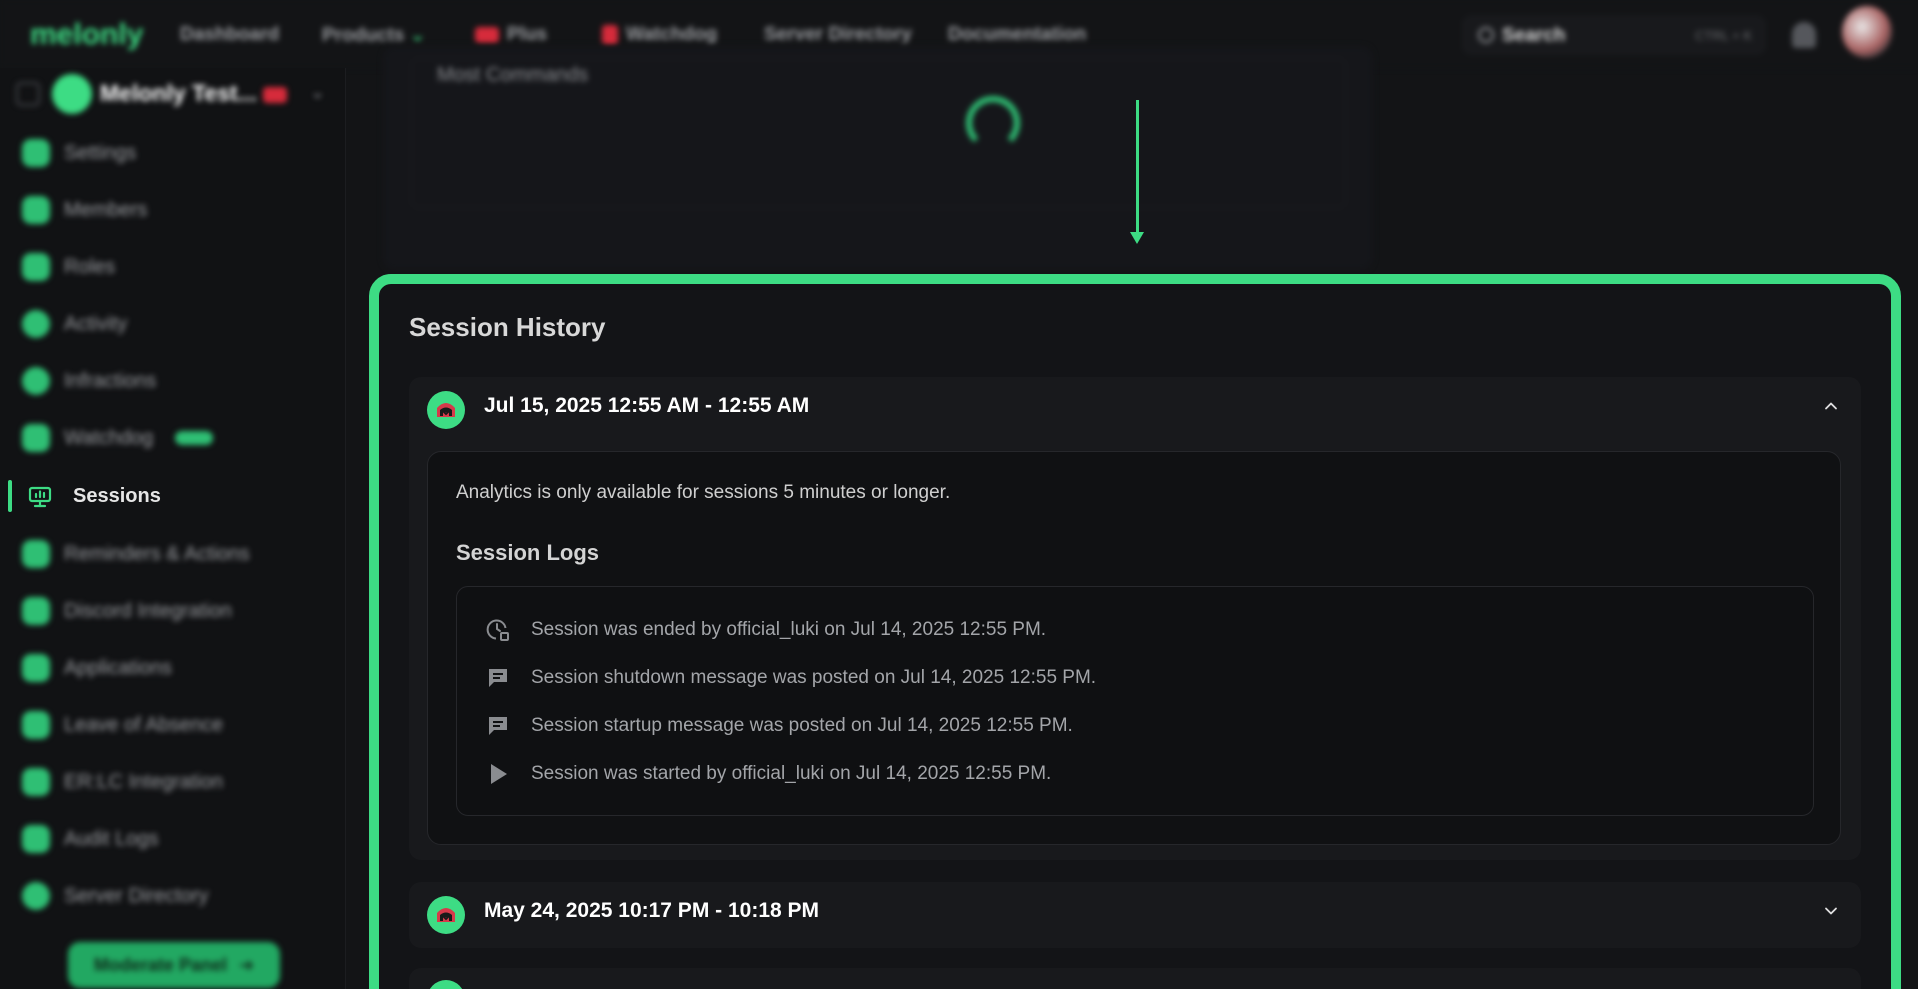 Image resolution: width=1918 pixels, height=989 pixels. I want to click on sidebar-item-infractions: Infractions, so click(89, 381).